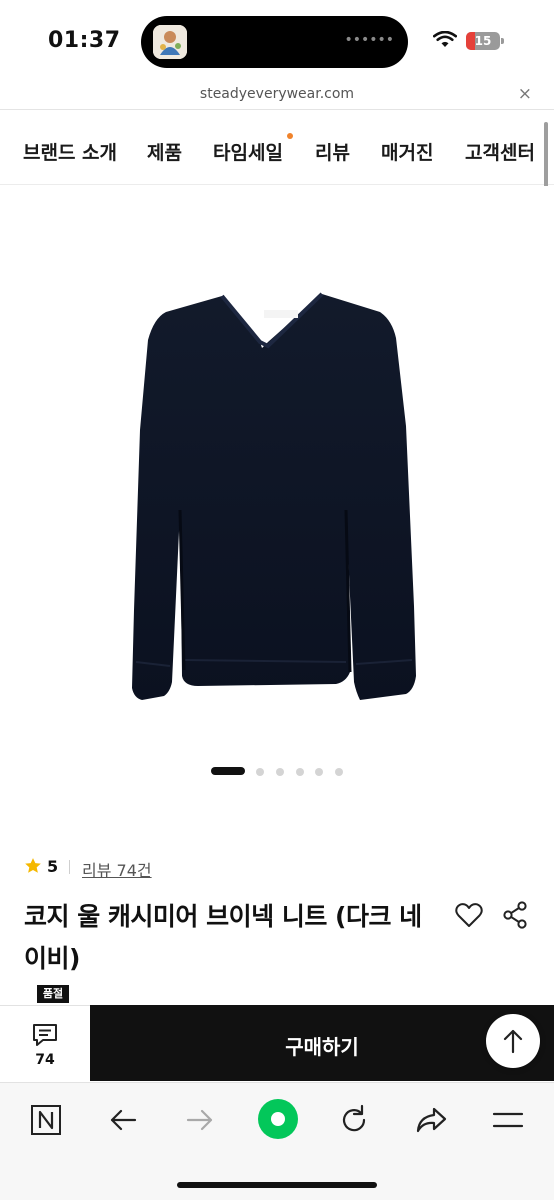 This screenshot has width=554, height=1200. Describe the element at coordinates (515, 915) in the screenshot. I see `share-icon` at that location.